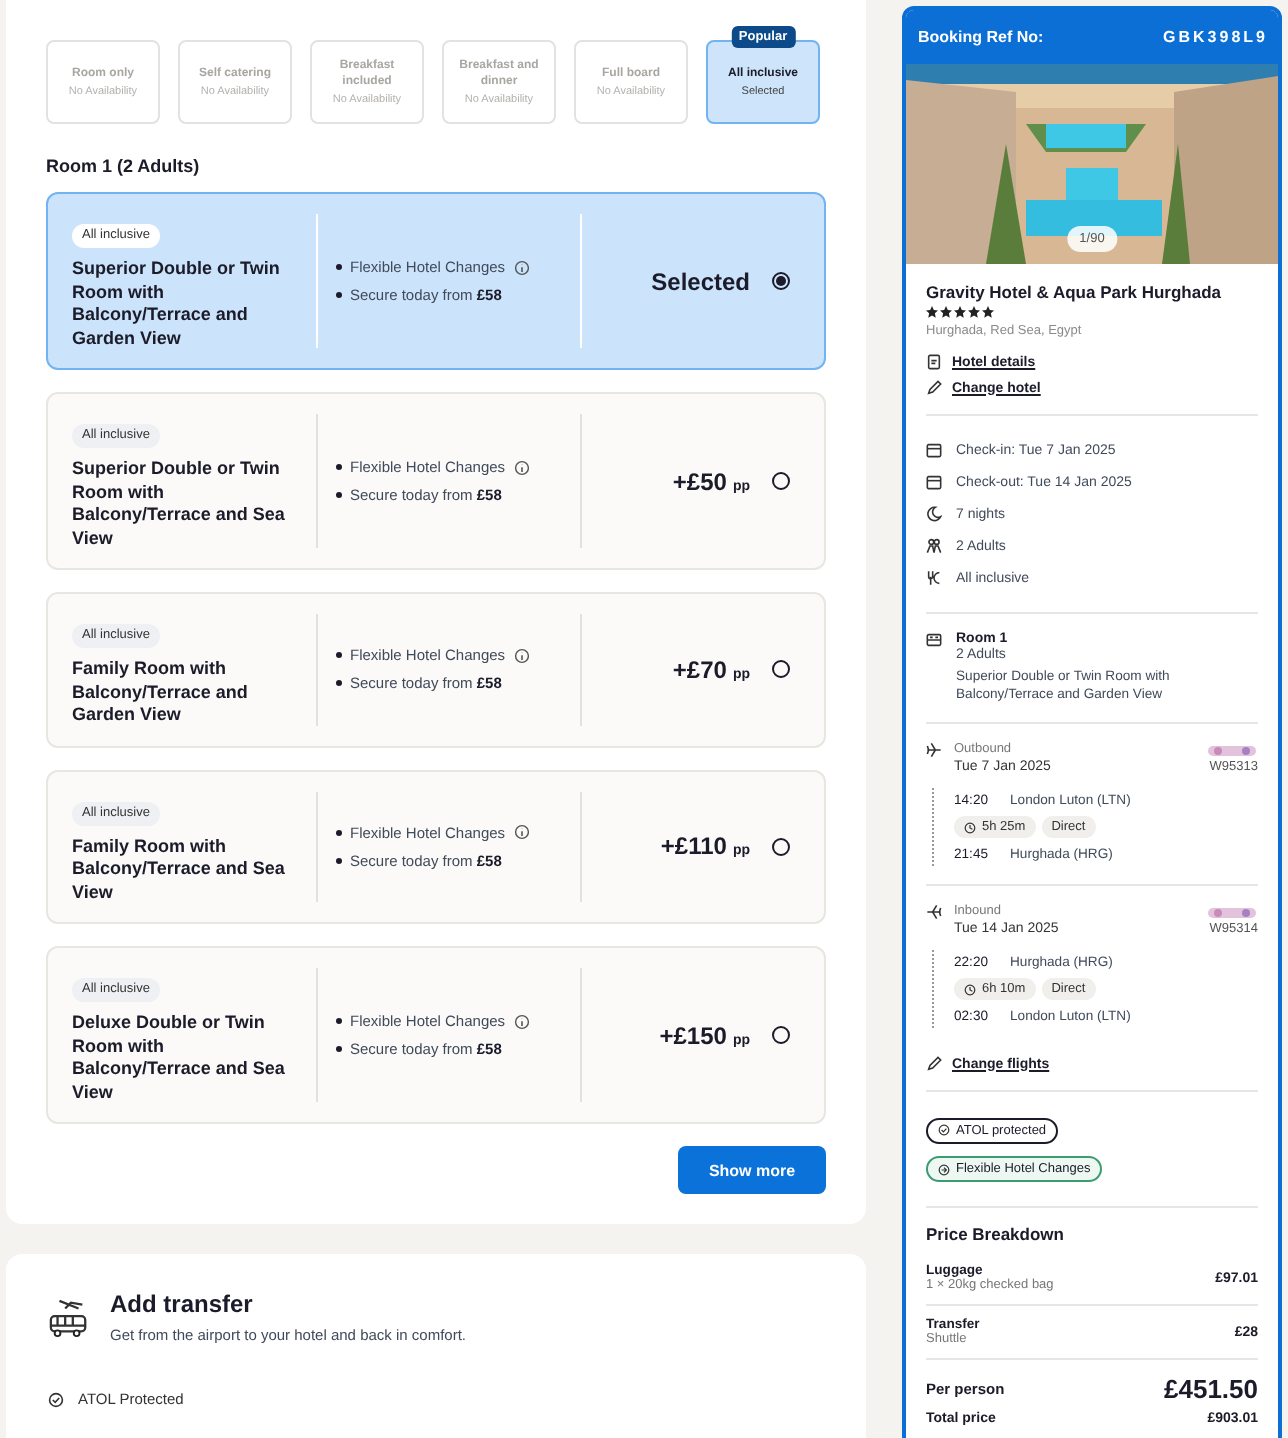 The height and width of the screenshot is (1438, 1288). I want to click on price-breakdown-title: Price Breakdown, so click(996, 1234).